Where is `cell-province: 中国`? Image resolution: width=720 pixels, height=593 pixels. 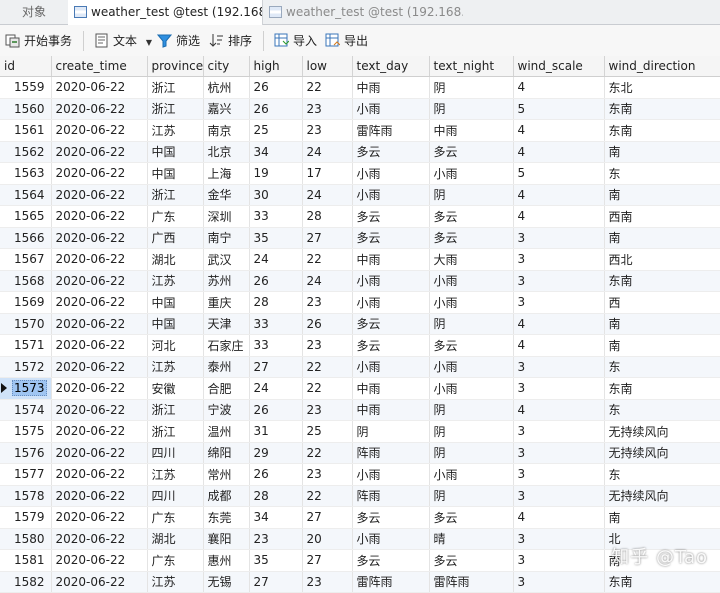 cell-province: 中国 is located at coordinates (175, 152).